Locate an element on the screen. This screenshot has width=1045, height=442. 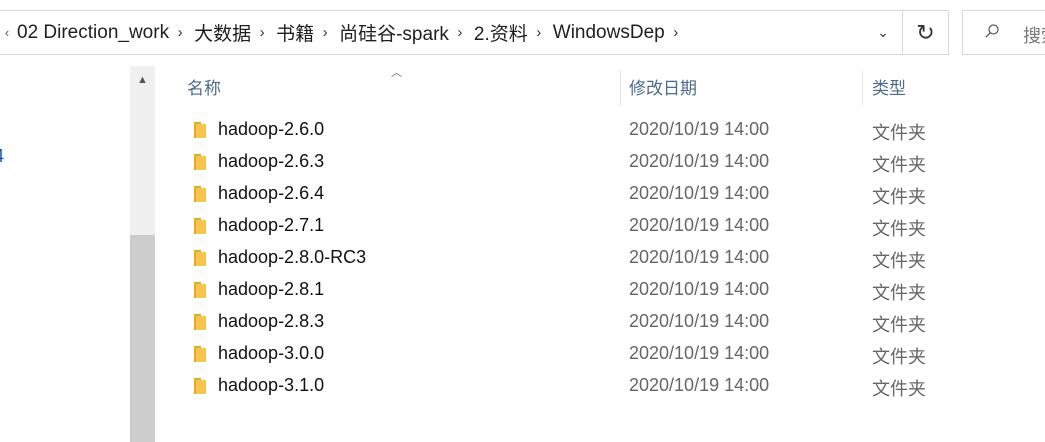
file-row: hadoop-2.8.0-RC3 2020/10/19 14:00 文件夹 is located at coordinates (600, 258).